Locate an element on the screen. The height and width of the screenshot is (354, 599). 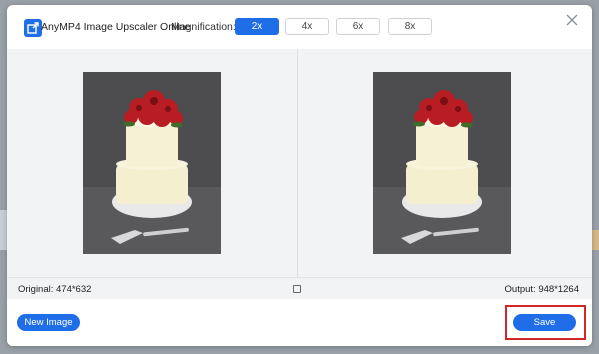
magnification-6x-button: 6x is located at coordinates (358, 26).